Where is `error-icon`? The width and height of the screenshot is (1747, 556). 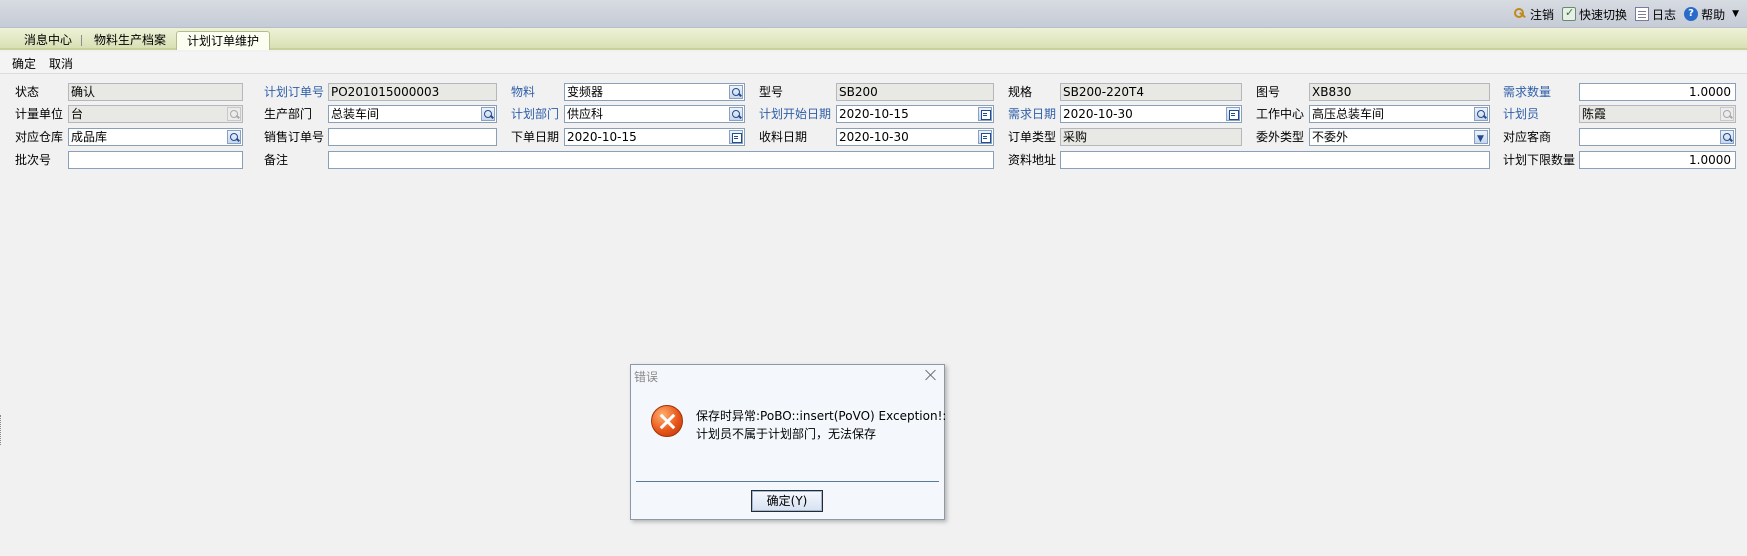 error-icon is located at coordinates (667, 421).